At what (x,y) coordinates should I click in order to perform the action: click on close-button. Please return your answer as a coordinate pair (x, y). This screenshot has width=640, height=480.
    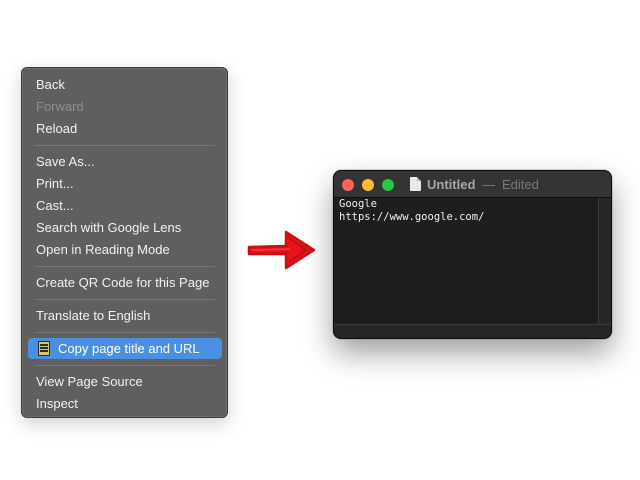
    Looking at the image, I should click on (348, 185).